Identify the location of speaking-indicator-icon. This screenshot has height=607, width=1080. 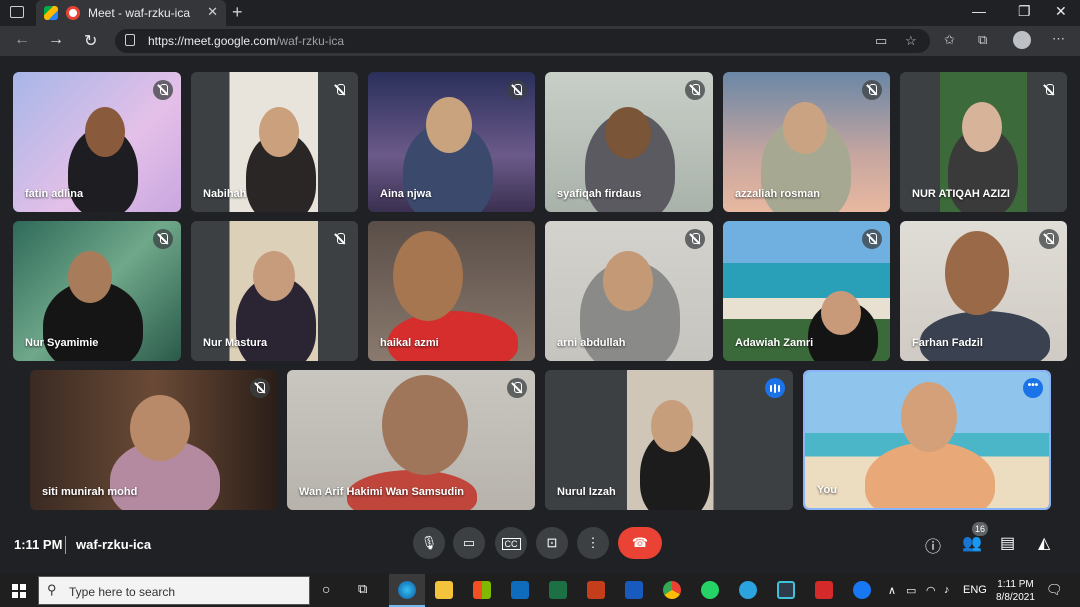
(775, 388).